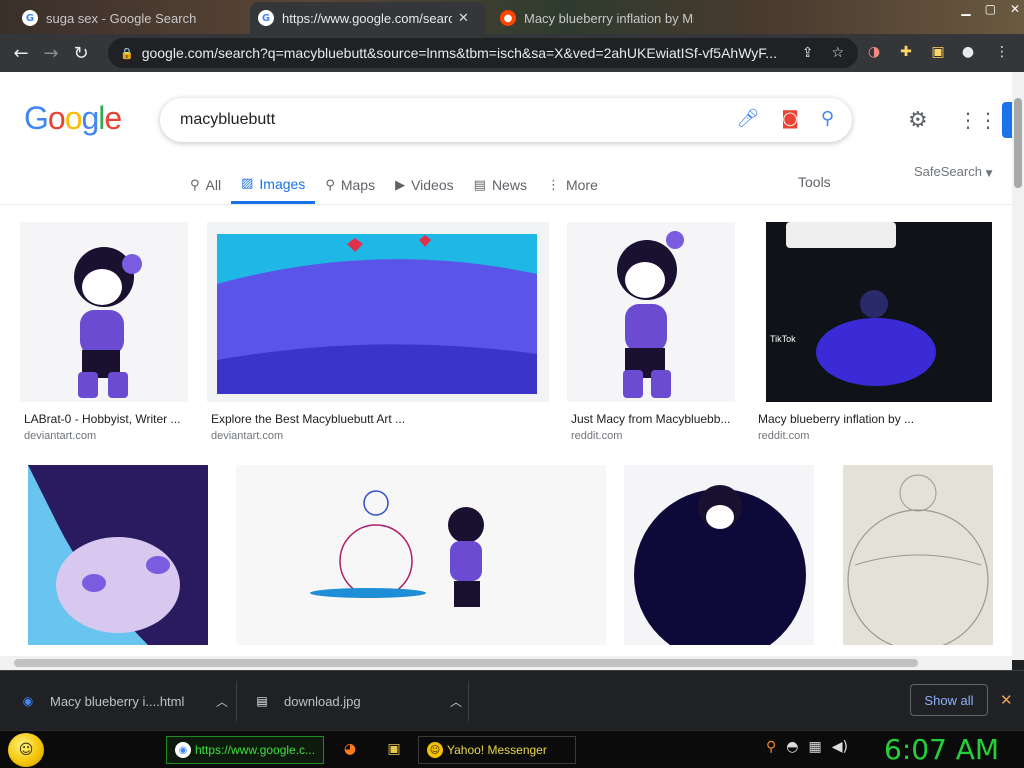  I want to click on tab-title: suga sex - Google Search, so click(121, 18).